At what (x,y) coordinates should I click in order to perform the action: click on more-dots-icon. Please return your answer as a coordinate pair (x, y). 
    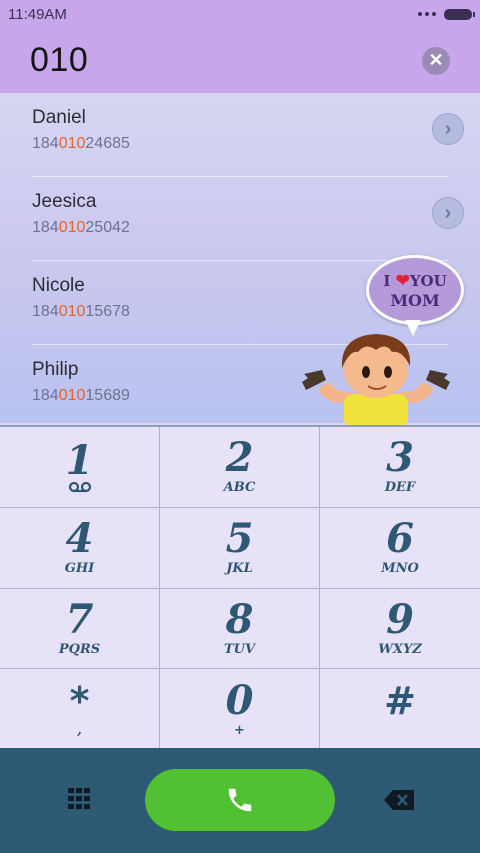
    Looking at the image, I should click on (427, 14).